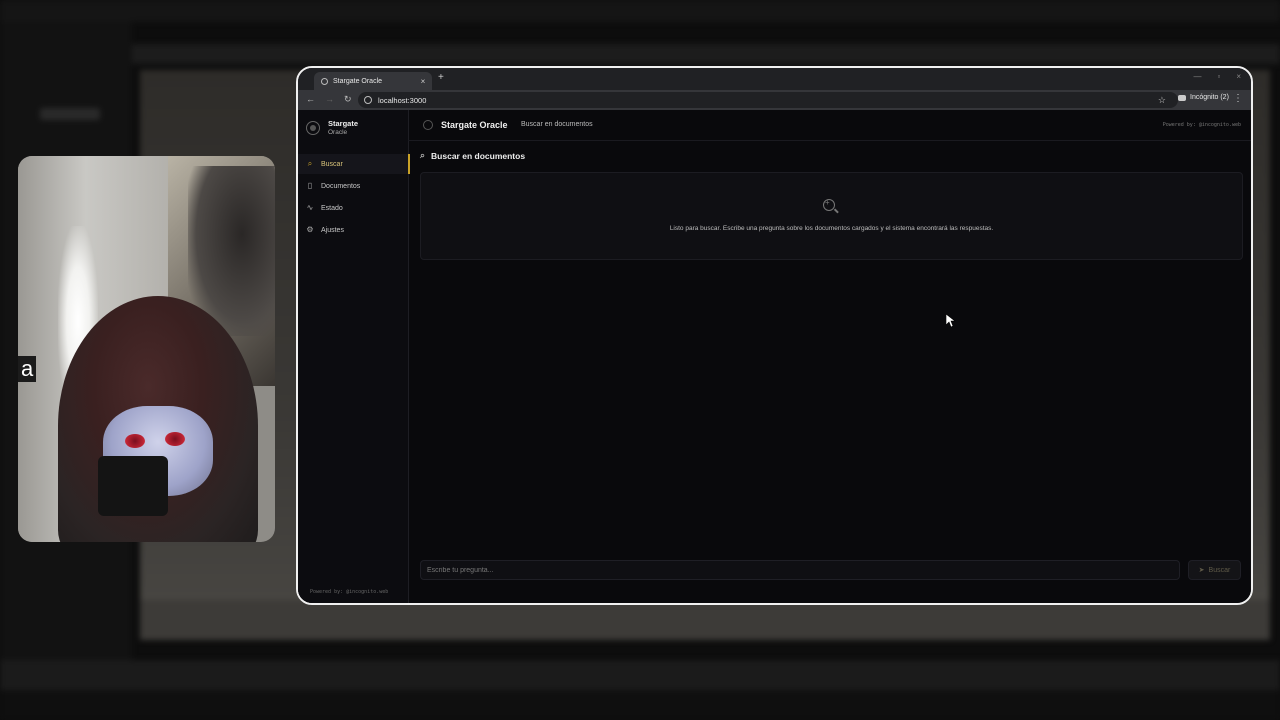 Image resolution: width=1280 pixels, height=720 pixels. I want to click on tab-title: Stargate Oracle, so click(358, 81).